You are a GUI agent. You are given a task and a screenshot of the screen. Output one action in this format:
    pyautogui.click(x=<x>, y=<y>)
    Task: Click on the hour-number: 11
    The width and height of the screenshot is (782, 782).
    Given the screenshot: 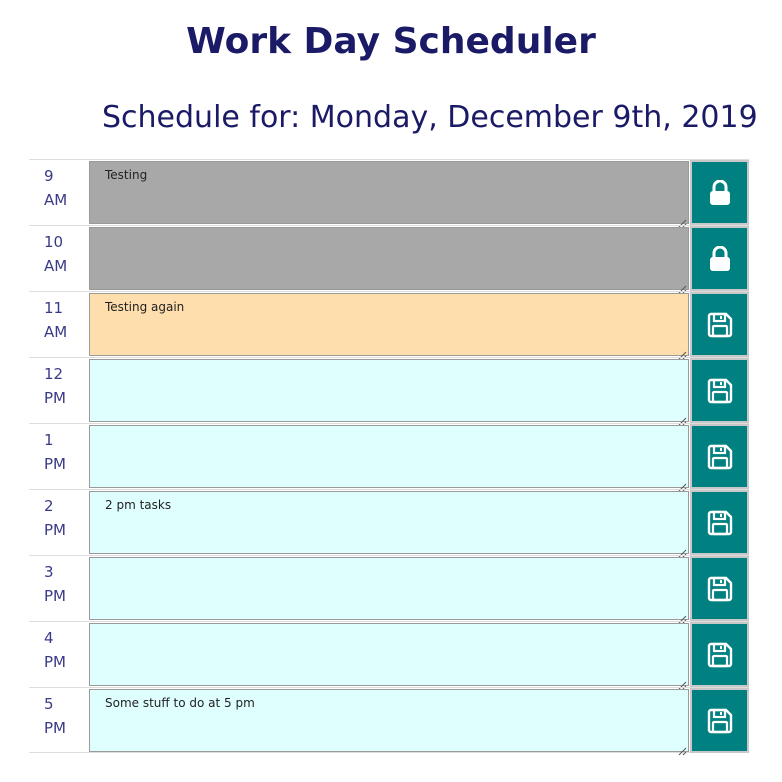 What is the action you would take?
    pyautogui.click(x=54, y=308)
    